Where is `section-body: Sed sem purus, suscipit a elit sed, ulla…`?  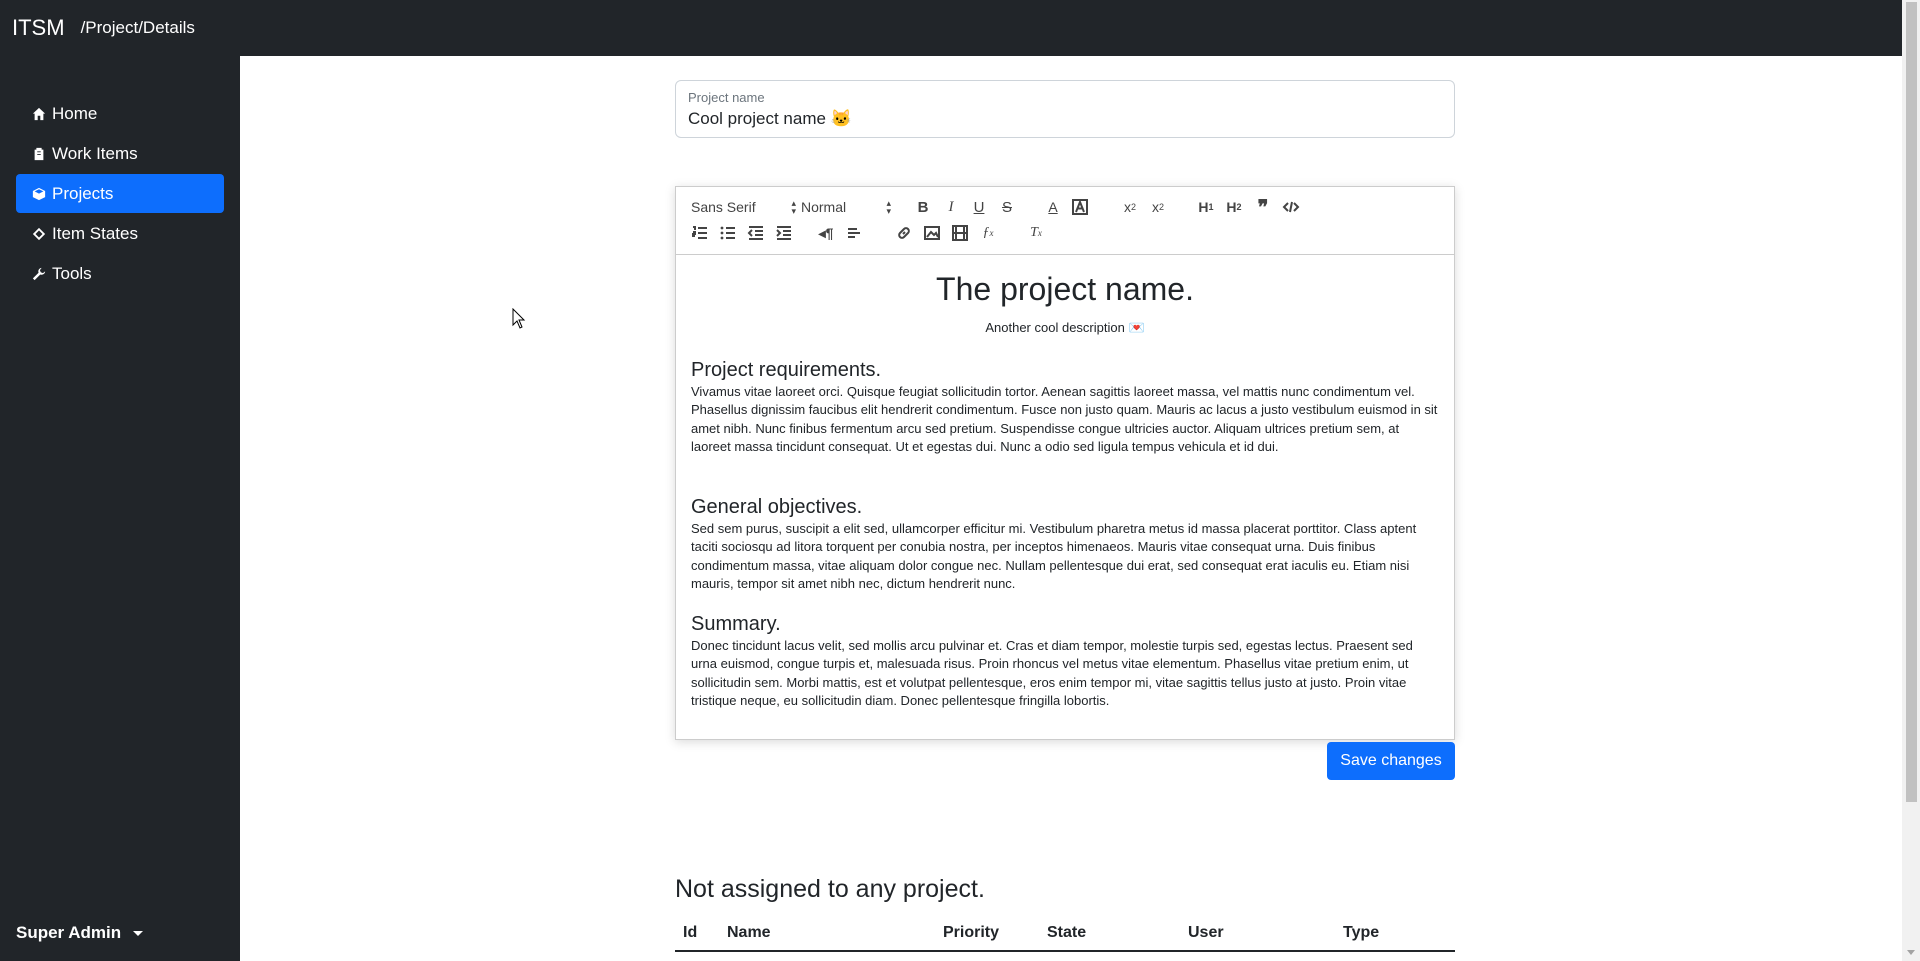 section-body: Sed sem purus, suscipit a elit sed, ulla… is located at coordinates (1054, 556).